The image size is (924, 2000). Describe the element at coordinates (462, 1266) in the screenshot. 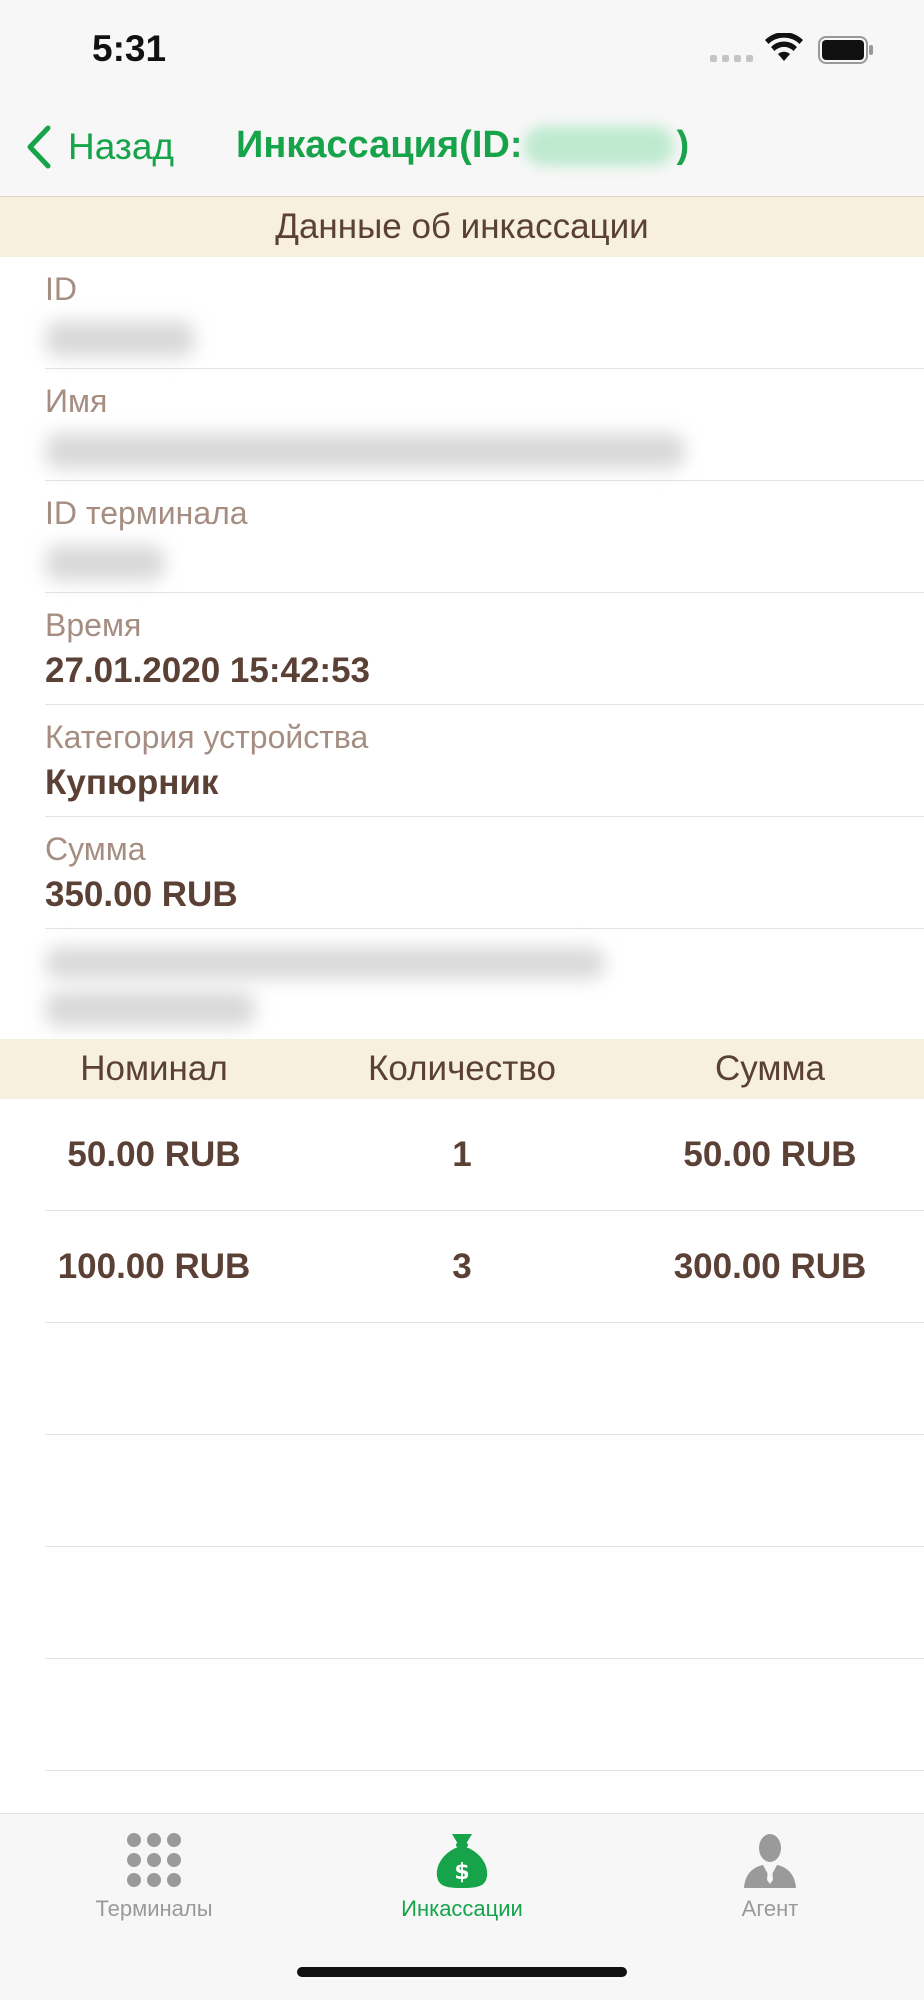

I see `cell-count: 3` at that location.